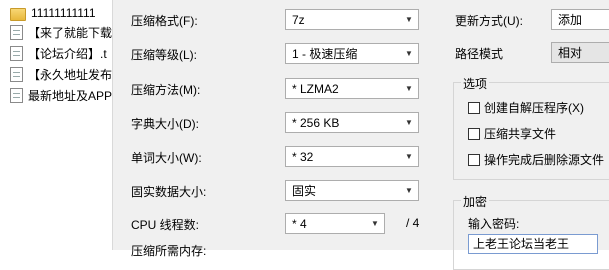 The width and height of the screenshot is (609, 270). Describe the element at coordinates (298, 19) in the screenshot. I see `format-value: 7z` at that location.